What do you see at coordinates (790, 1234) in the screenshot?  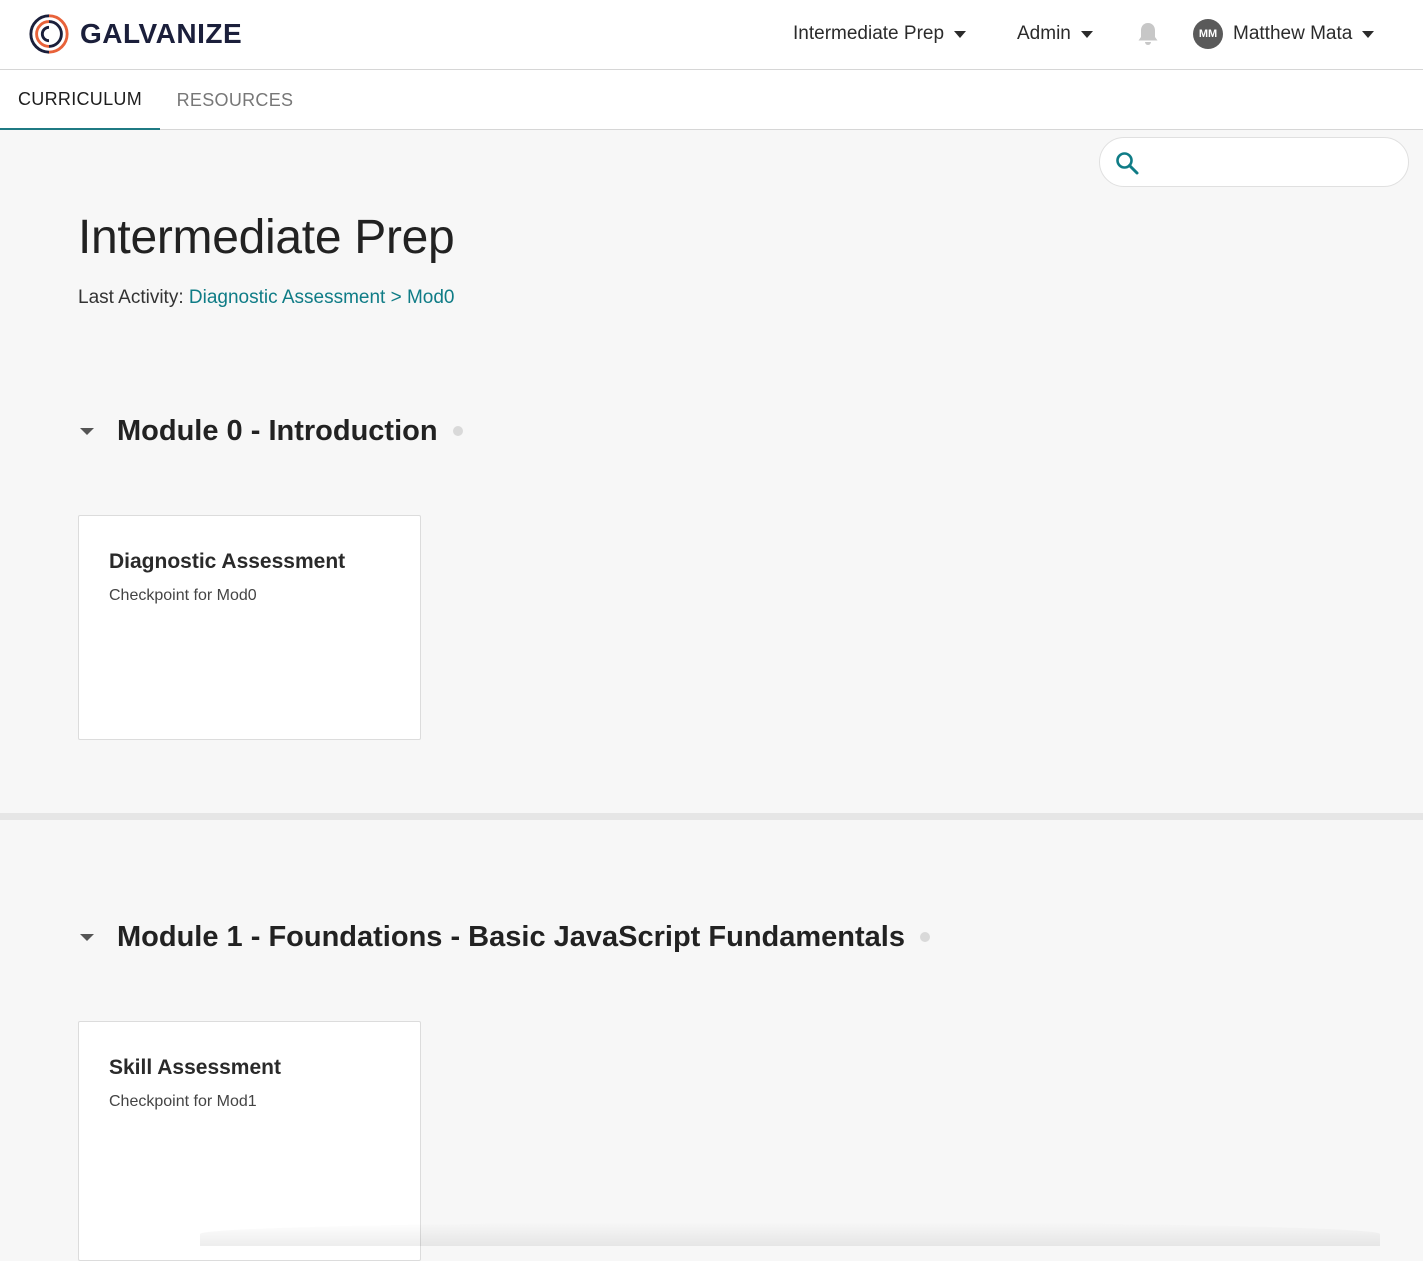 I see `bottom-shadow` at bounding box center [790, 1234].